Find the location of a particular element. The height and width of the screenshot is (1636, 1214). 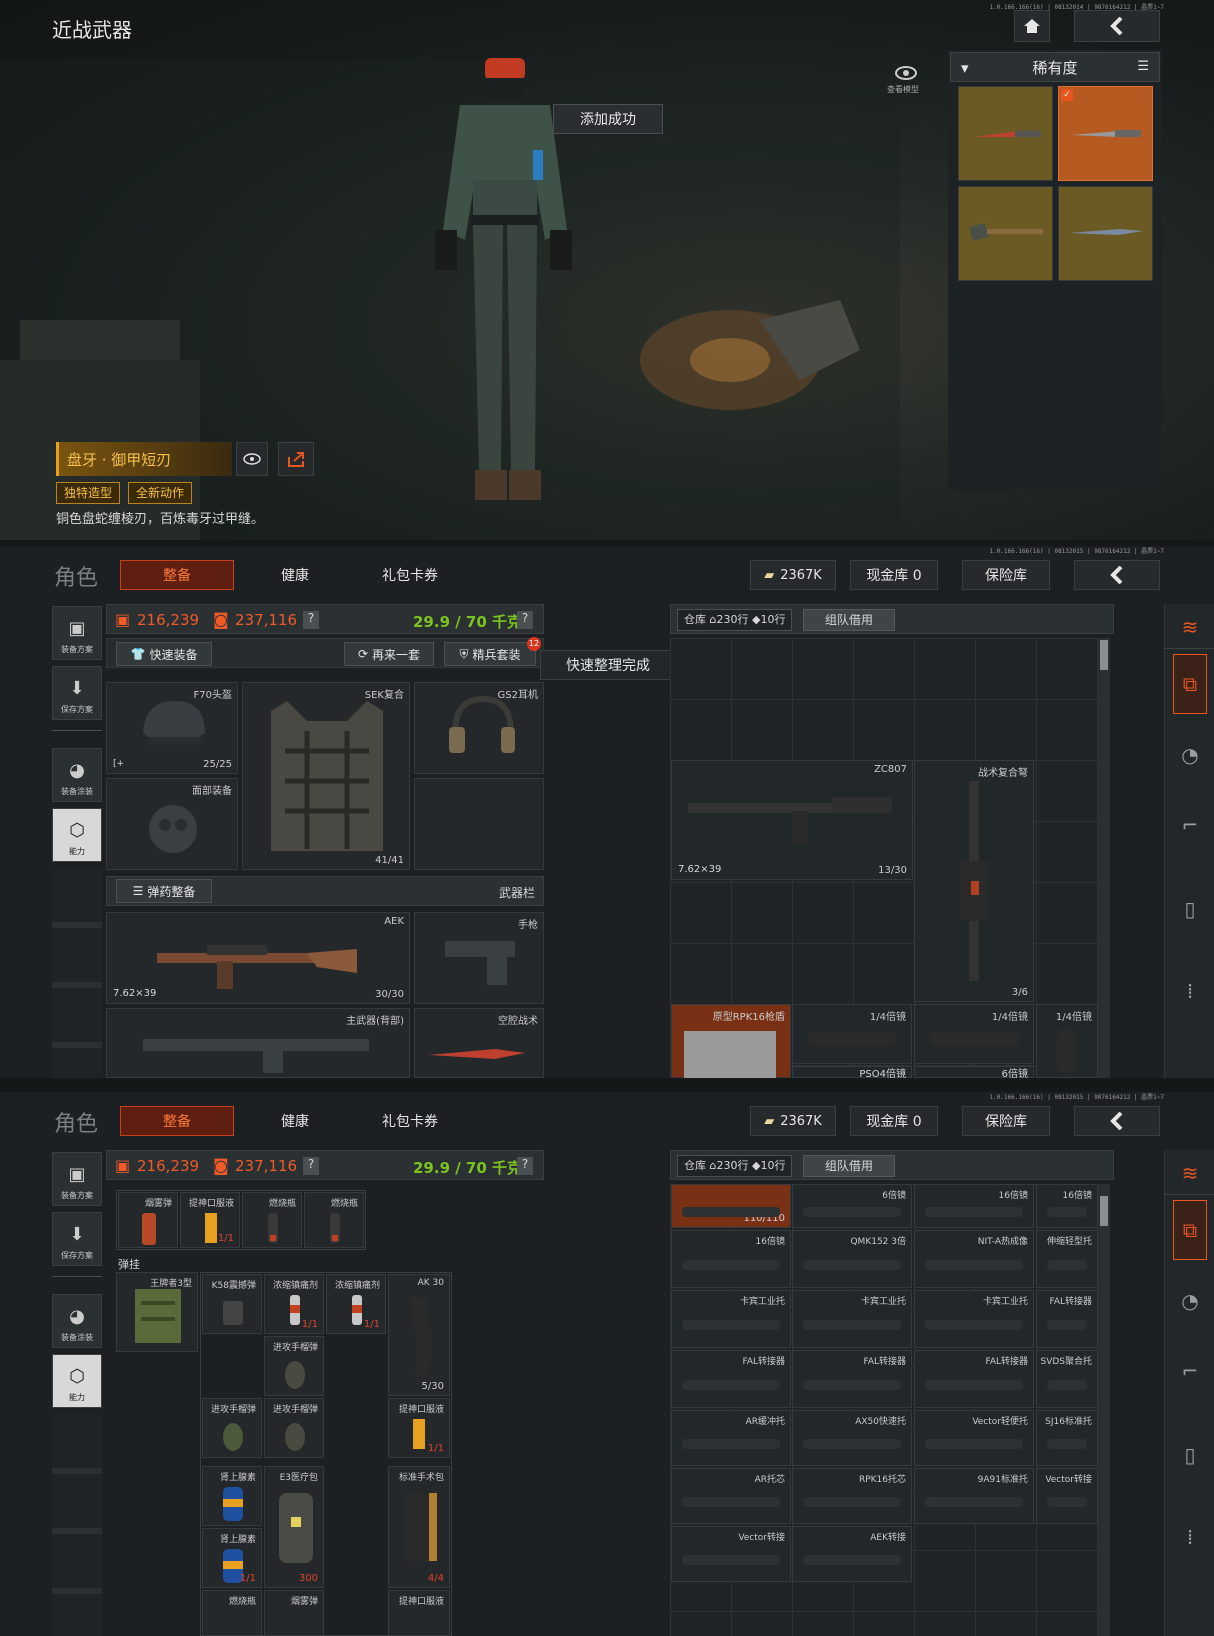

storage-item: AR缓冲托 is located at coordinates (731, 1438).